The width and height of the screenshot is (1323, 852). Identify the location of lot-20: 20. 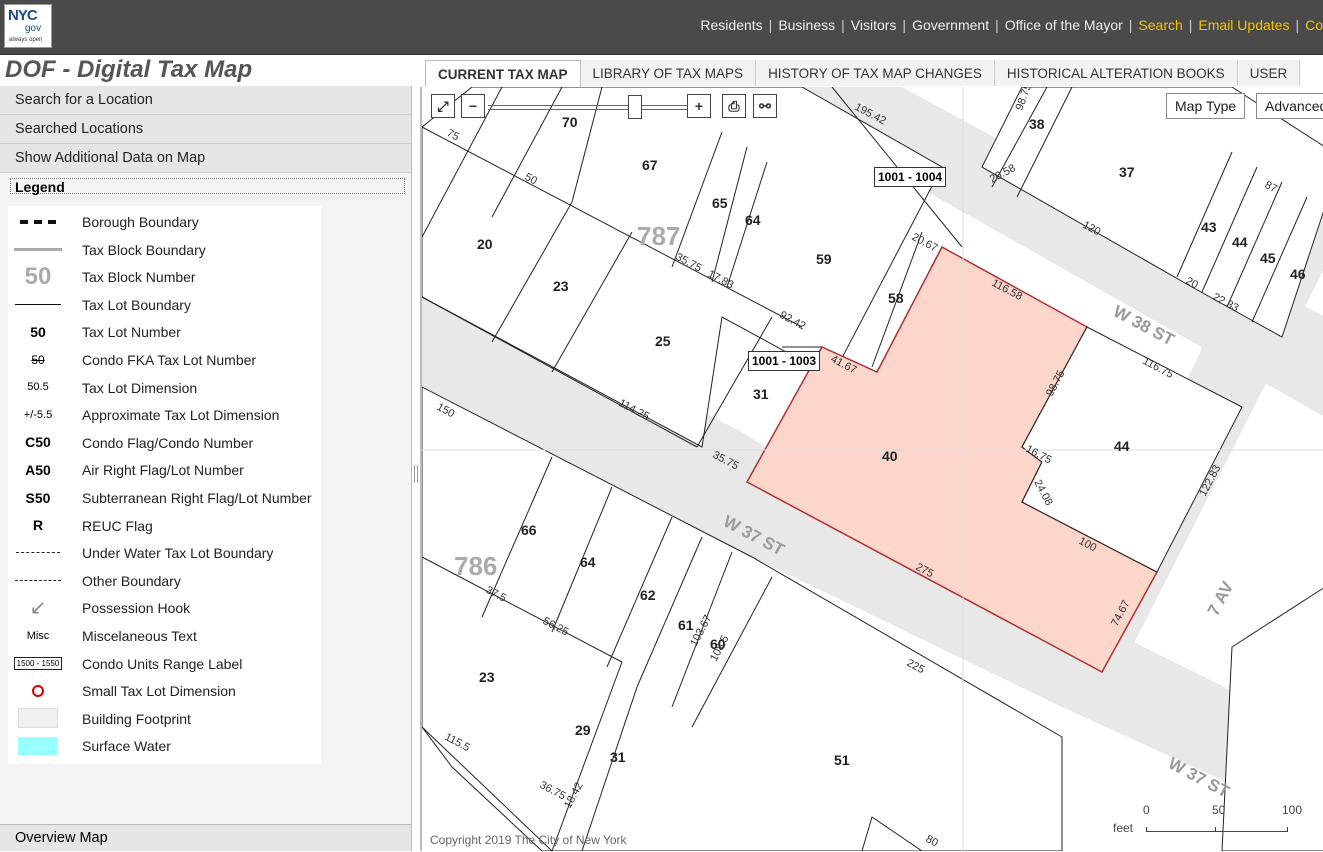
(485, 244).